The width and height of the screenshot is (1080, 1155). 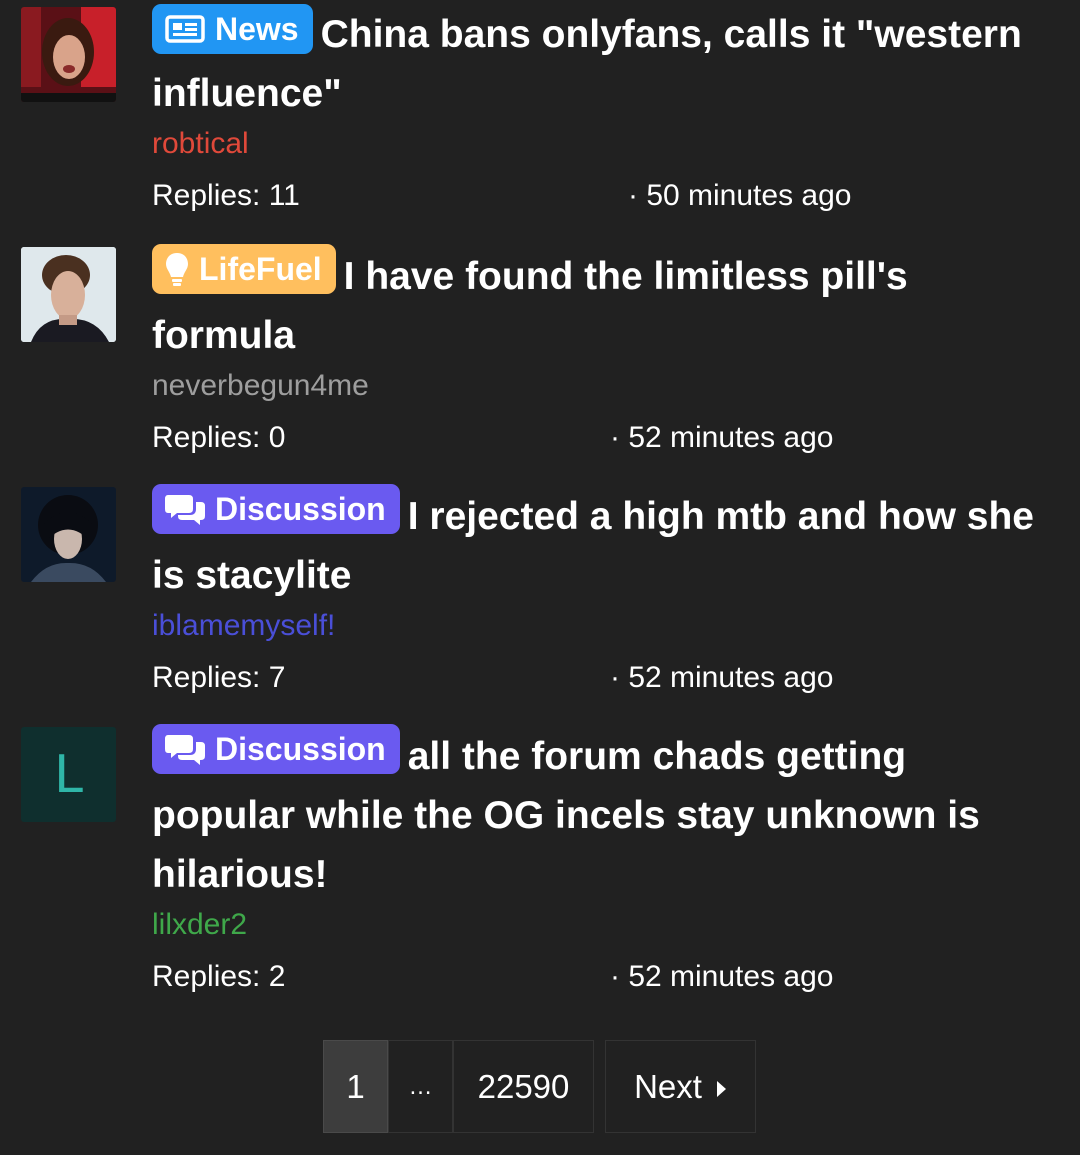 I want to click on reply-count: Replies: 0, so click(x=219, y=437).